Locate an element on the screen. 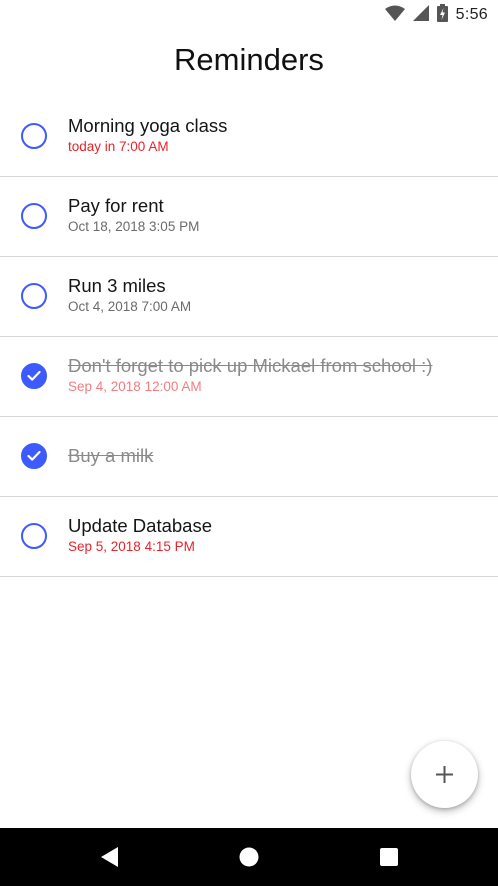 Image resolution: width=498 pixels, height=886 pixels. status-bar: 5:56 is located at coordinates (249, 15).